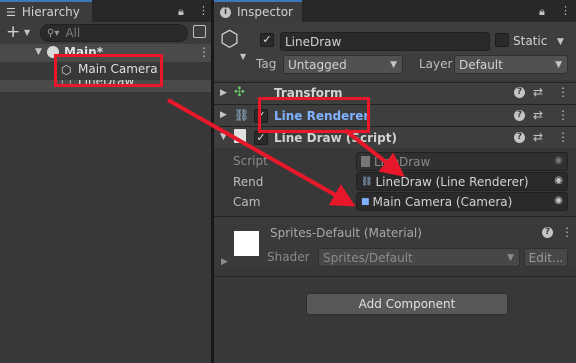 The image size is (576, 363). I want to click on annotation-arrows, so click(286, 152).